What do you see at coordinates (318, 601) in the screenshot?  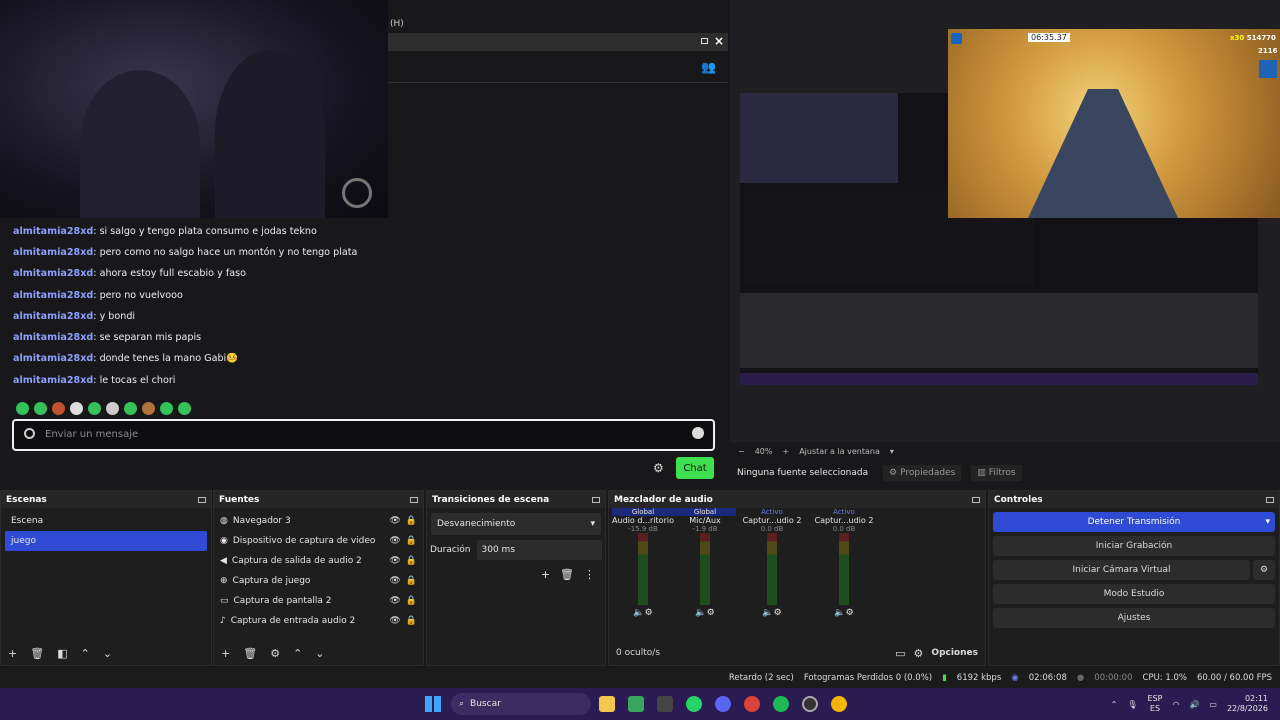 I see `source-item: ▭ Captura de pantalla 2 👁 🔒` at bounding box center [318, 601].